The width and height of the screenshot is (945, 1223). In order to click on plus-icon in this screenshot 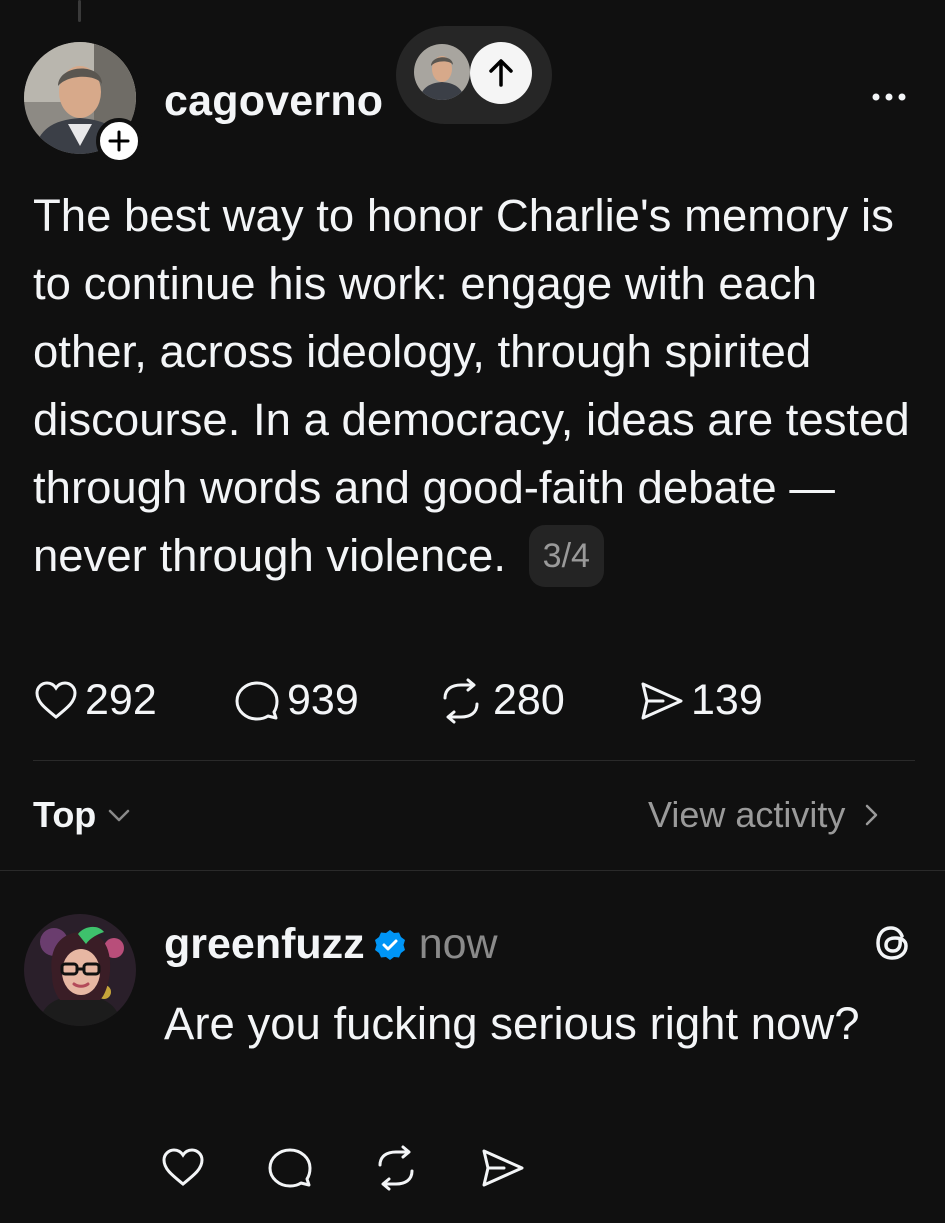, I will do `click(119, 141)`.